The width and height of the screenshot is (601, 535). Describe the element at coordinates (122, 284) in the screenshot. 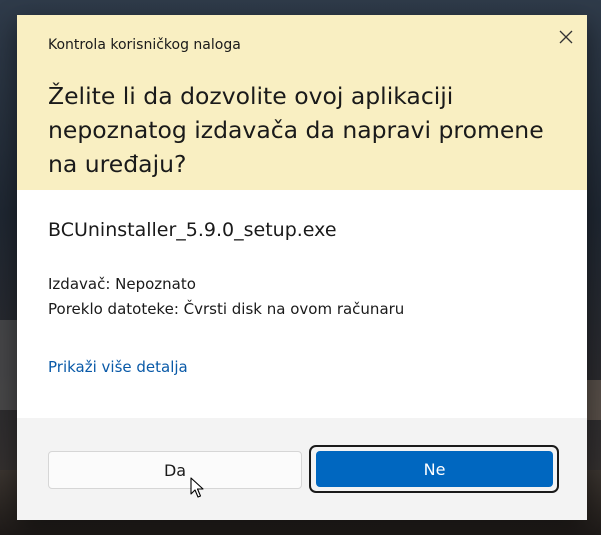

I see `publisher-info: Izdavač: Nepoznato` at that location.